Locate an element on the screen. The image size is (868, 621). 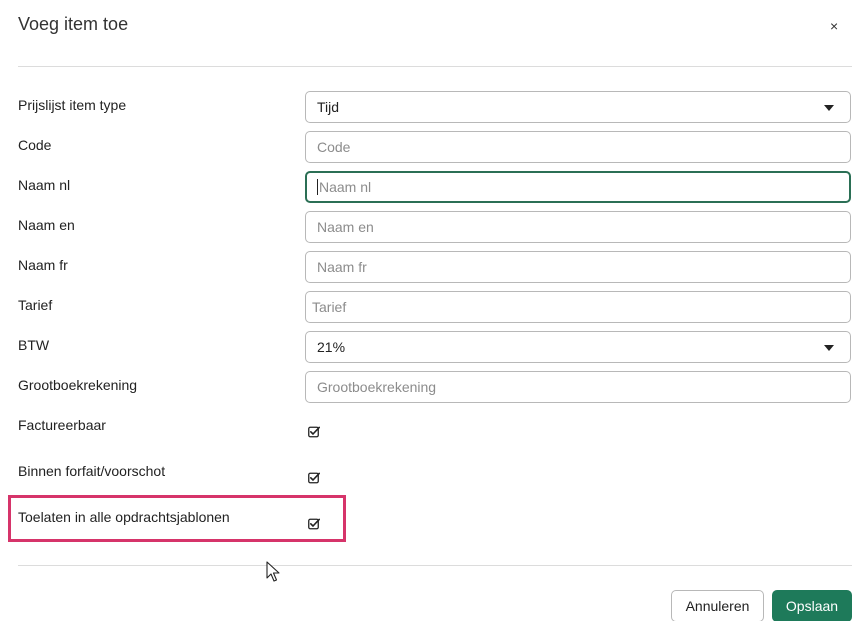
factureerbaar-label: Factureerbaar is located at coordinates (62, 425).